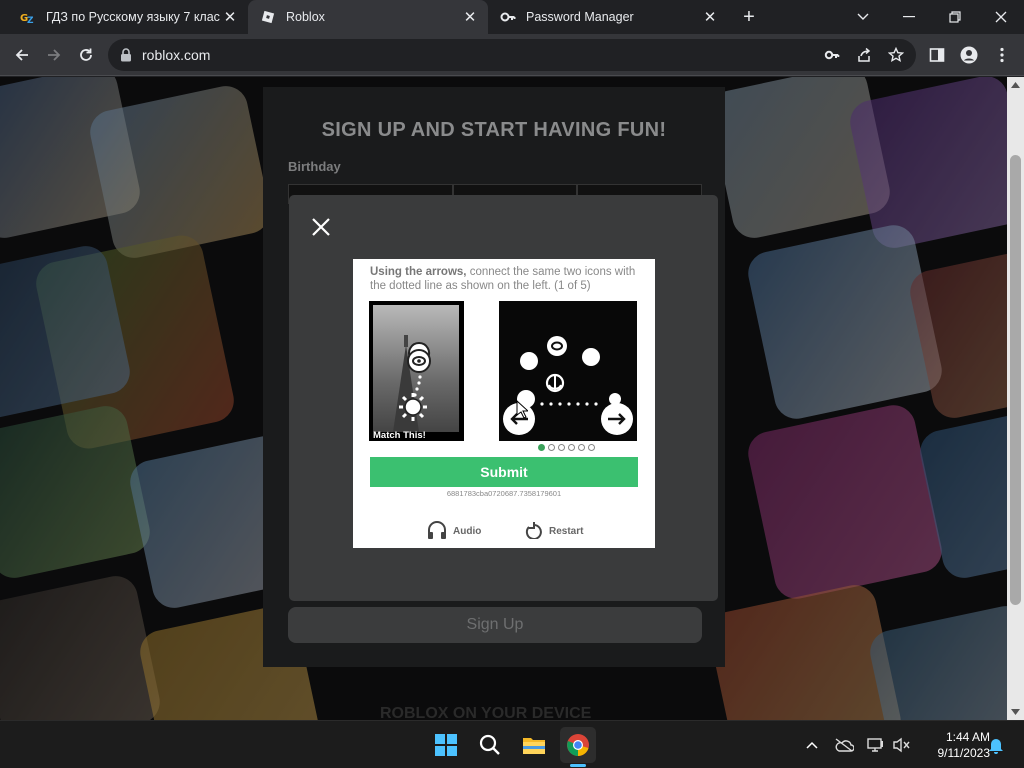  Describe the element at coordinates (1002, 55) in the screenshot. I see `menu-kebab-icon` at that location.